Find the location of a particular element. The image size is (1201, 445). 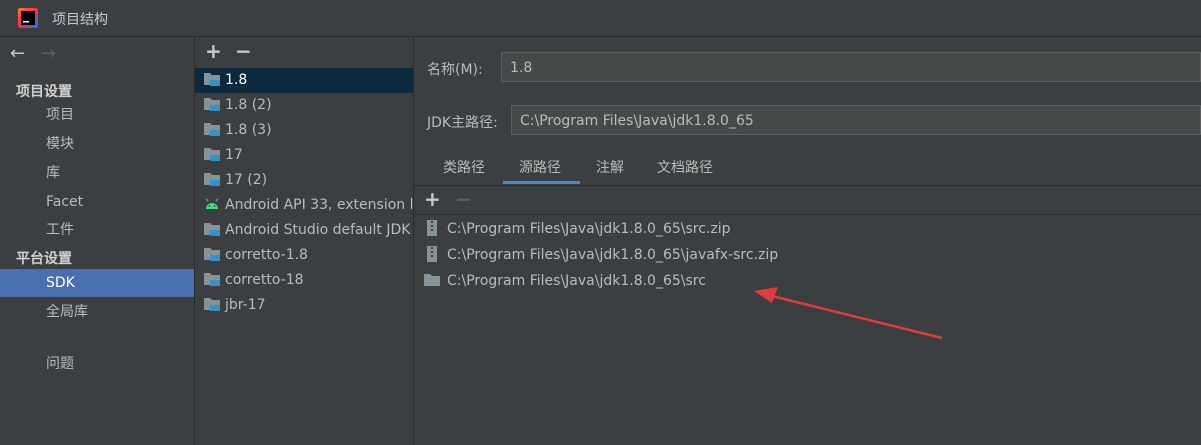

sdk-item-label: corretto-18 is located at coordinates (264, 280).